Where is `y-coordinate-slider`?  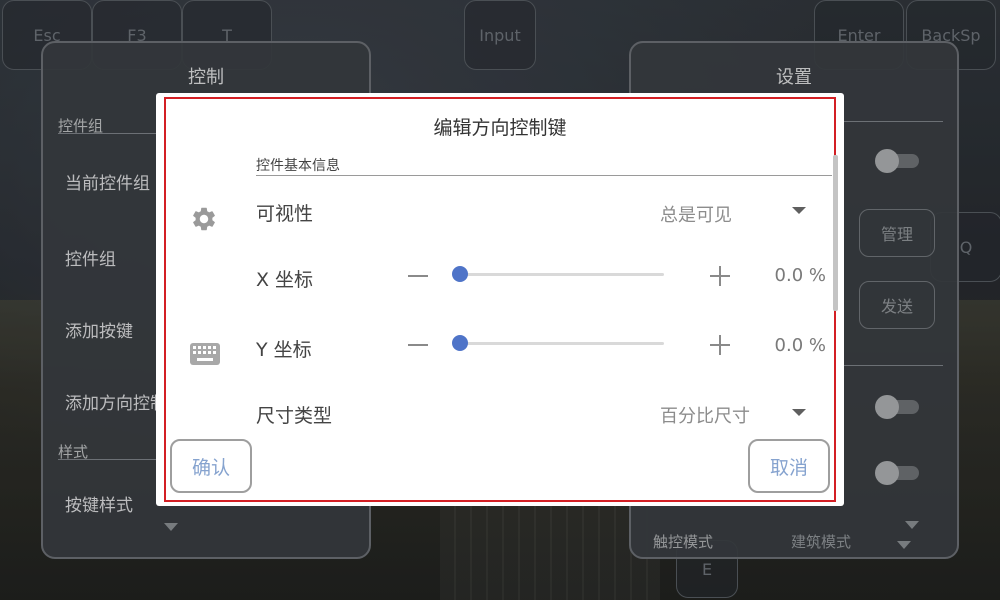
y-coordinate-slider is located at coordinates (562, 343).